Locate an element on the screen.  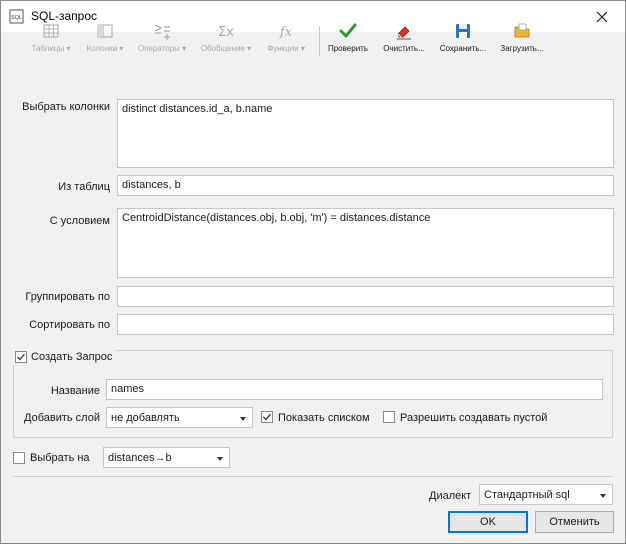
toolbar-columns-button: Колонки ▾ is located at coordinates (105, 41).